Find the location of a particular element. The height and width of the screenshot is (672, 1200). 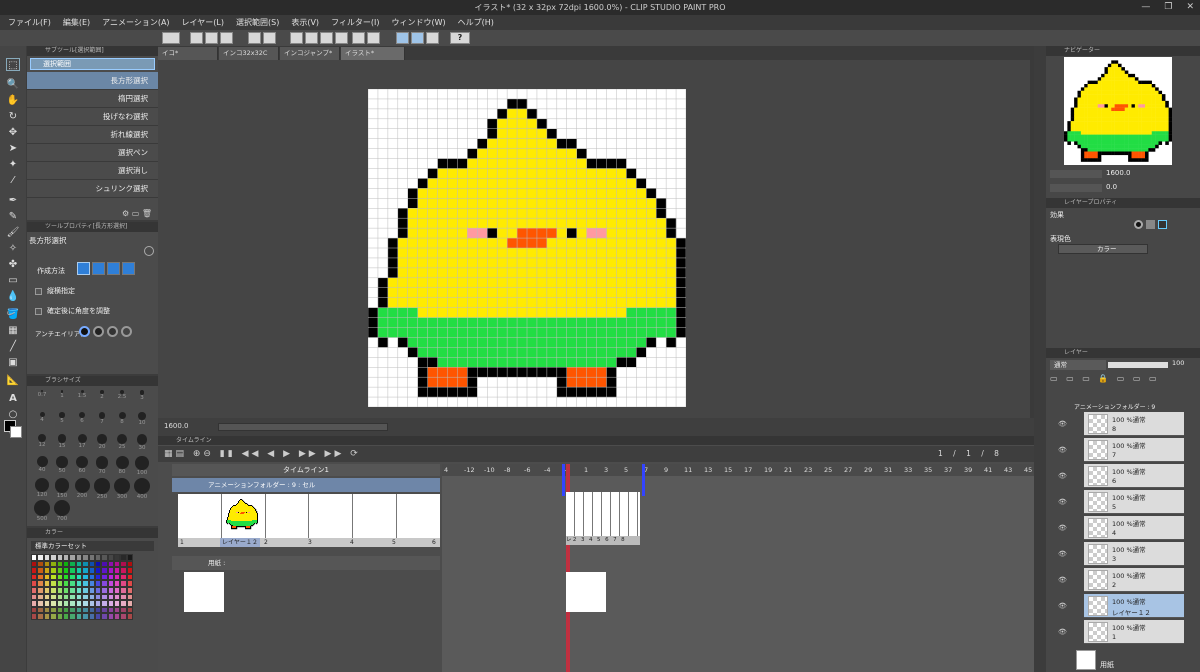

adjust-angle-checkbox is located at coordinates (38, 311).